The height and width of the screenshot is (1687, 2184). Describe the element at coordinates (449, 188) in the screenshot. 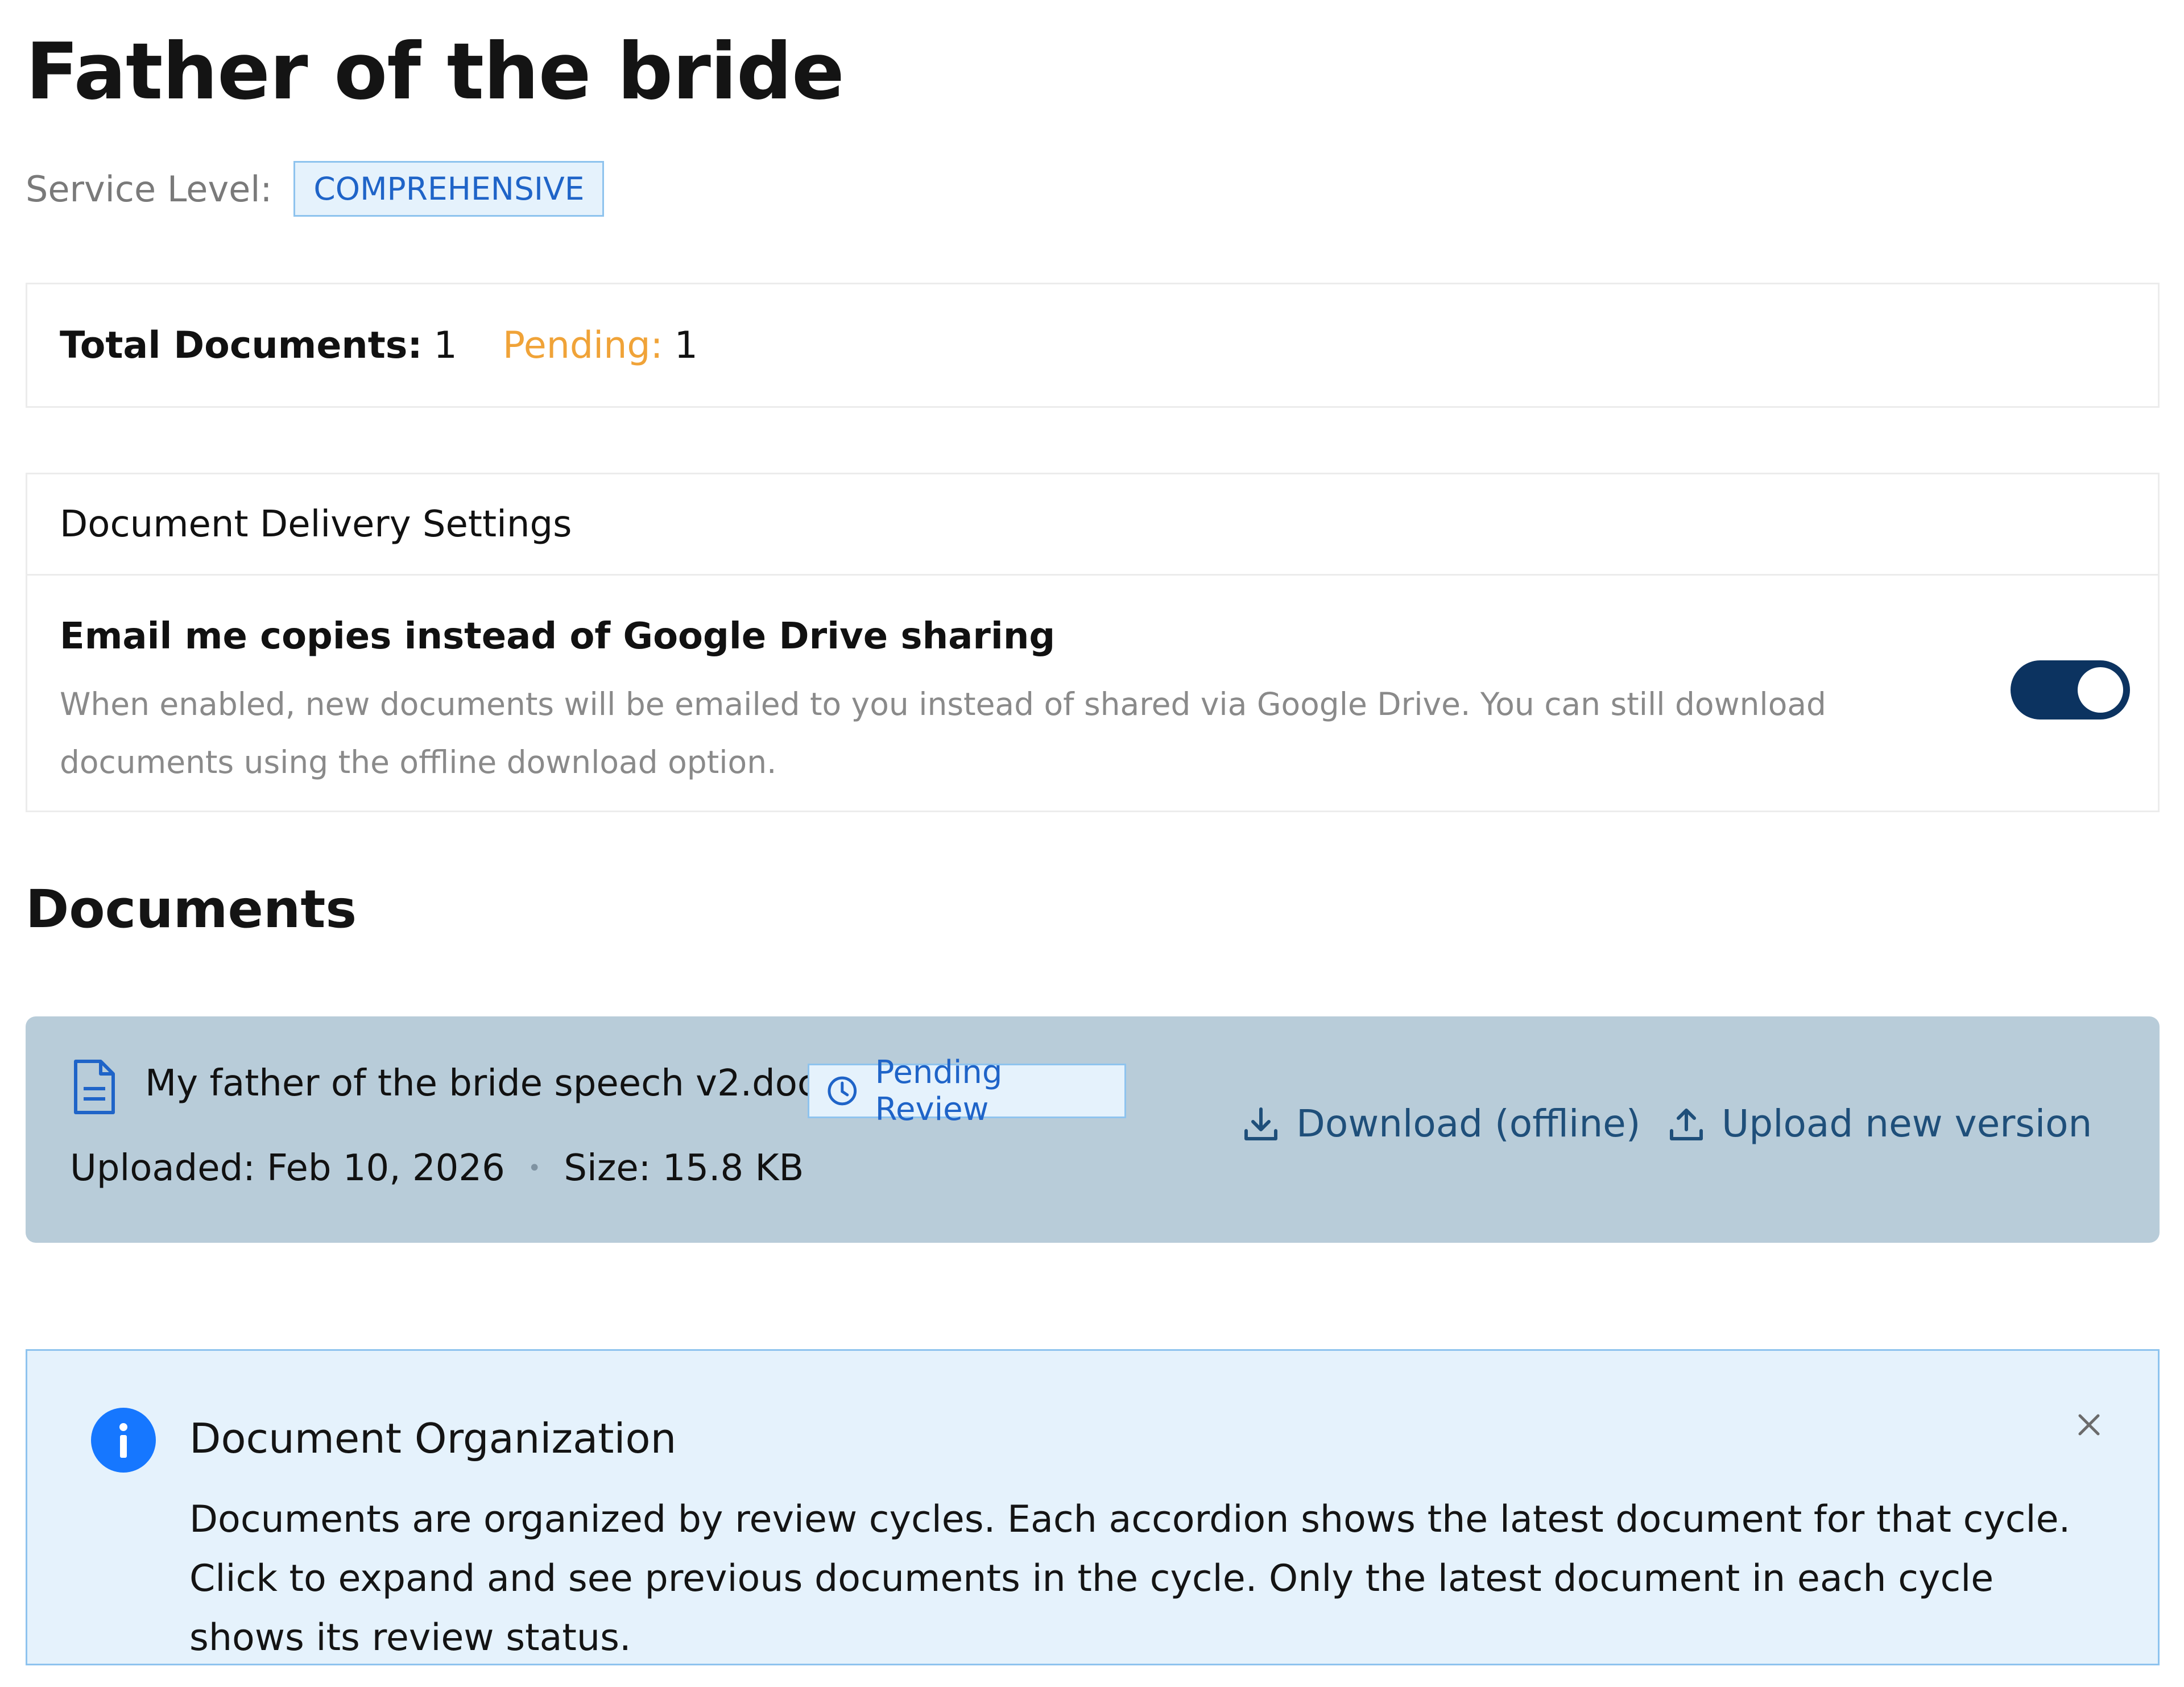

I see `service-level-badge: COMPREHENSIVE` at that location.